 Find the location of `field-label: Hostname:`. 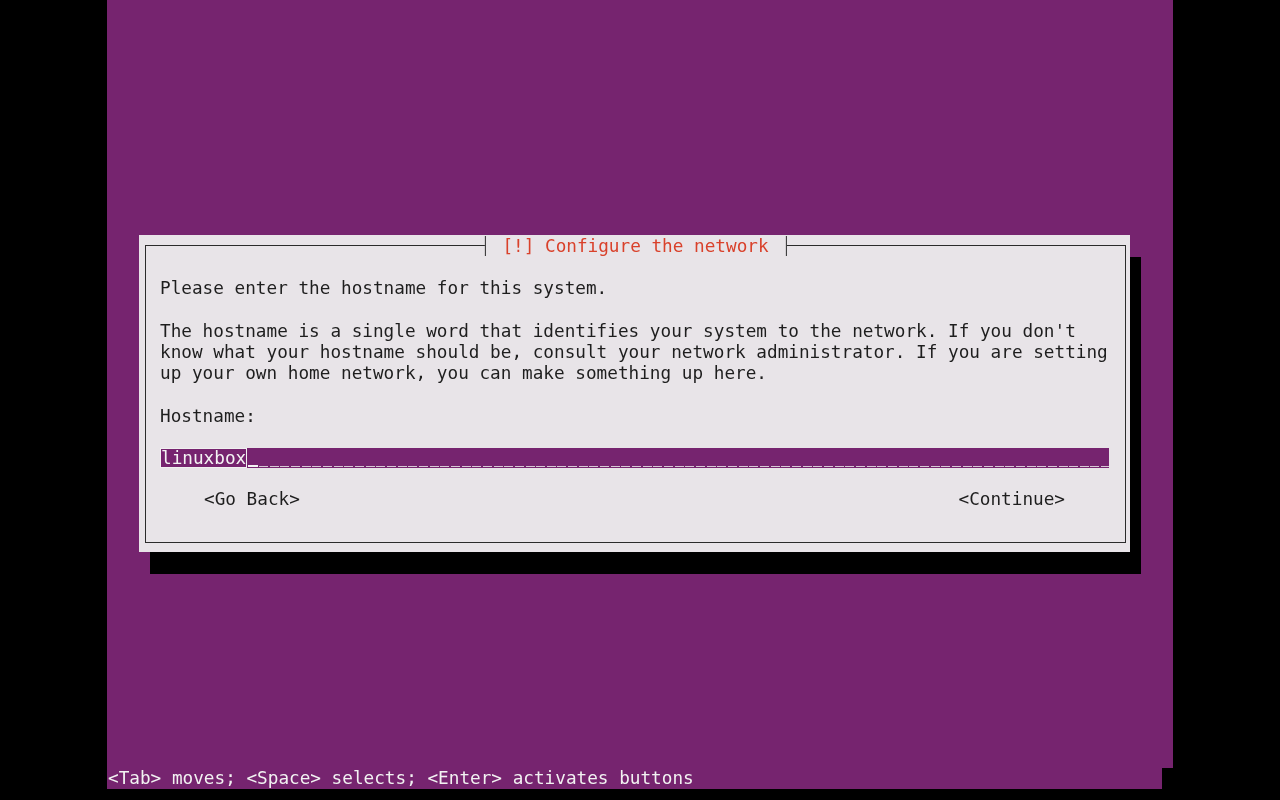

field-label: Hostname: is located at coordinates (208, 416).